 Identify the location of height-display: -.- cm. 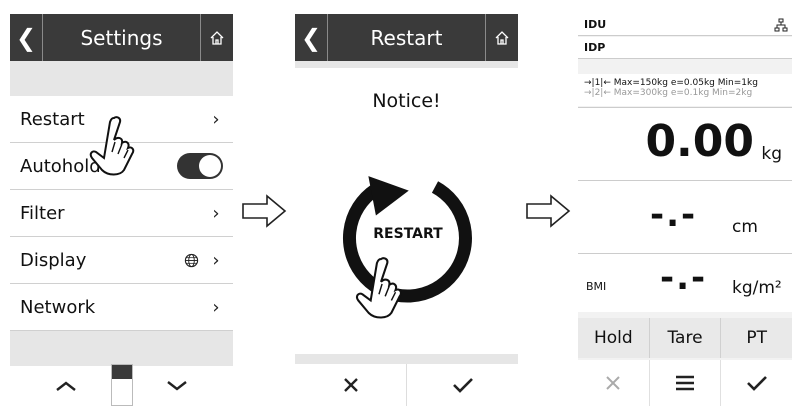
(685, 216).